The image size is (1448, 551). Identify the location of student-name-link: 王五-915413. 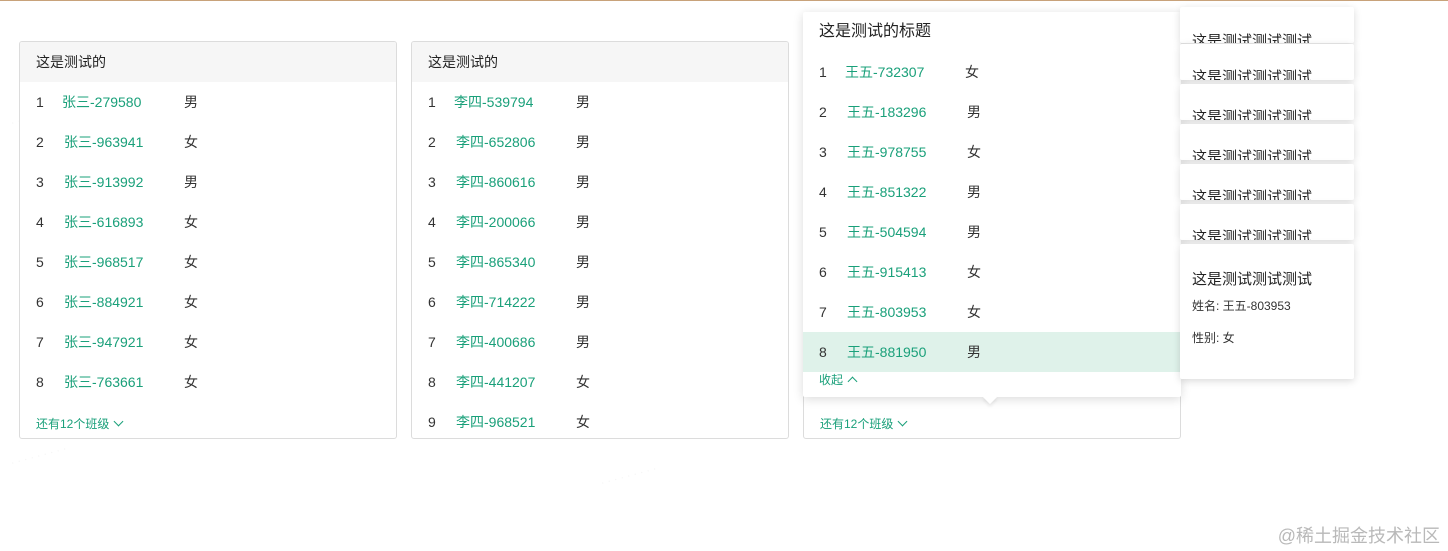
(886, 272).